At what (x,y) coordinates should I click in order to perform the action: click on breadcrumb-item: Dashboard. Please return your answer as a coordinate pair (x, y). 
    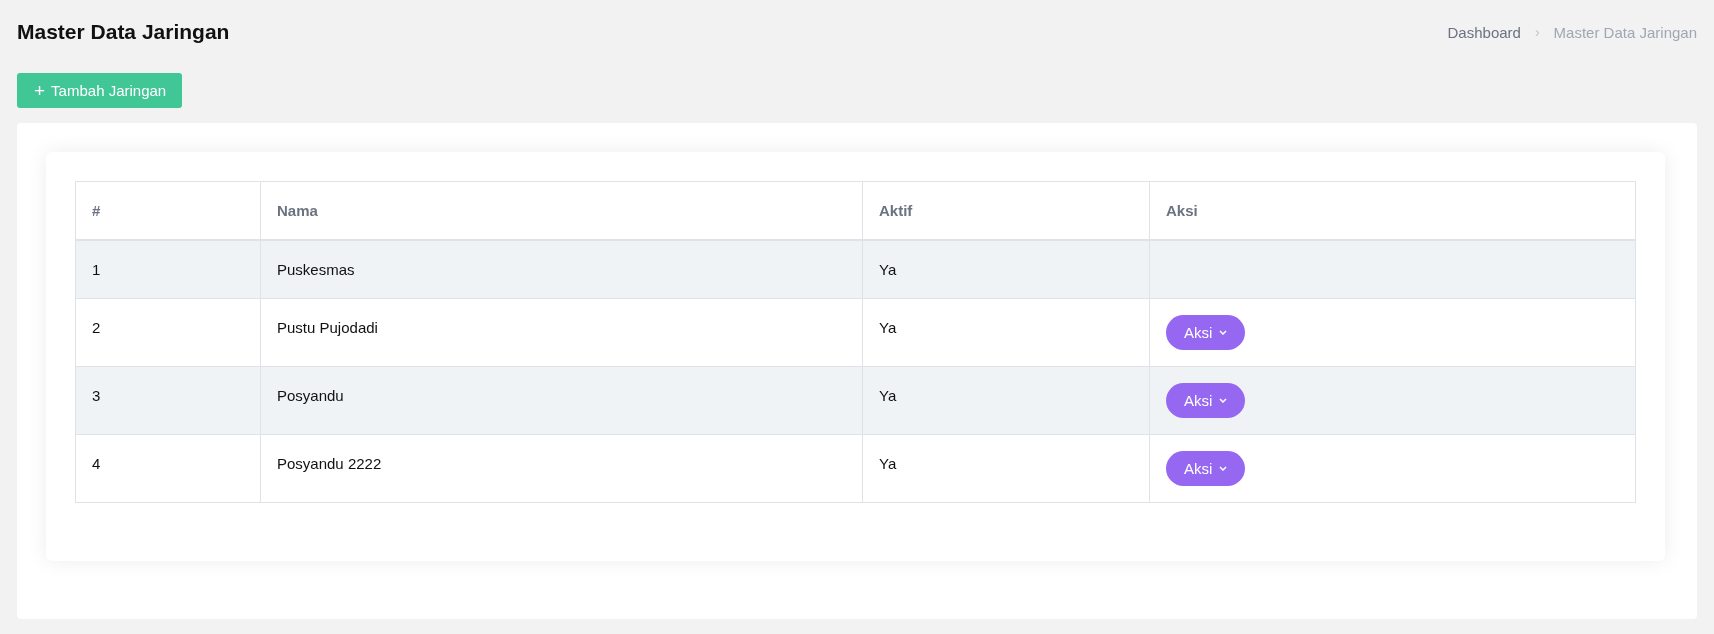
    Looking at the image, I should click on (1484, 32).